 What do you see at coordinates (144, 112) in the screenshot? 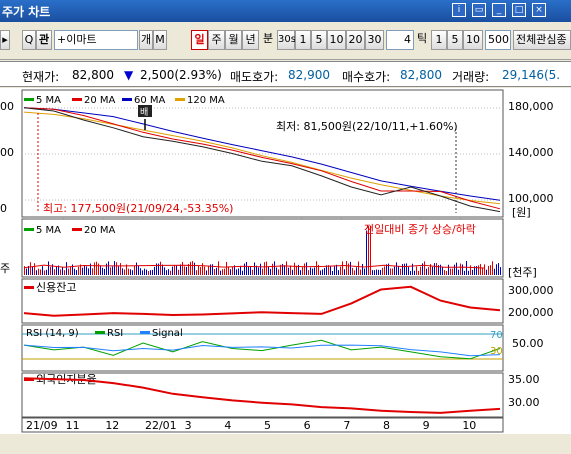
I see `marker-label: 배` at bounding box center [144, 112].